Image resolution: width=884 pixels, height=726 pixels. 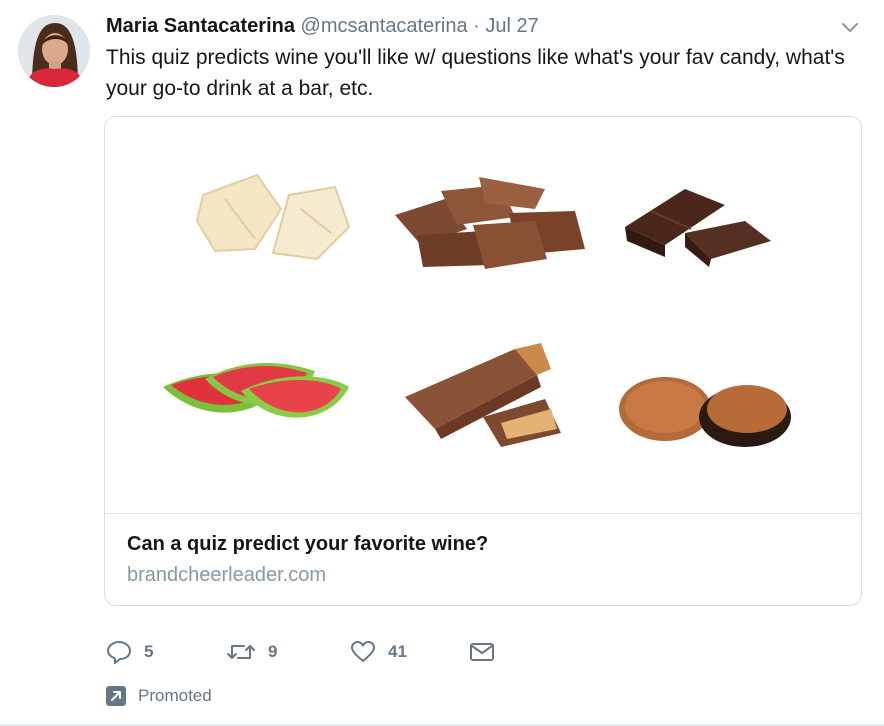 What do you see at coordinates (384, 26) in the screenshot?
I see `author-handle: @mcsantacaterina` at bounding box center [384, 26].